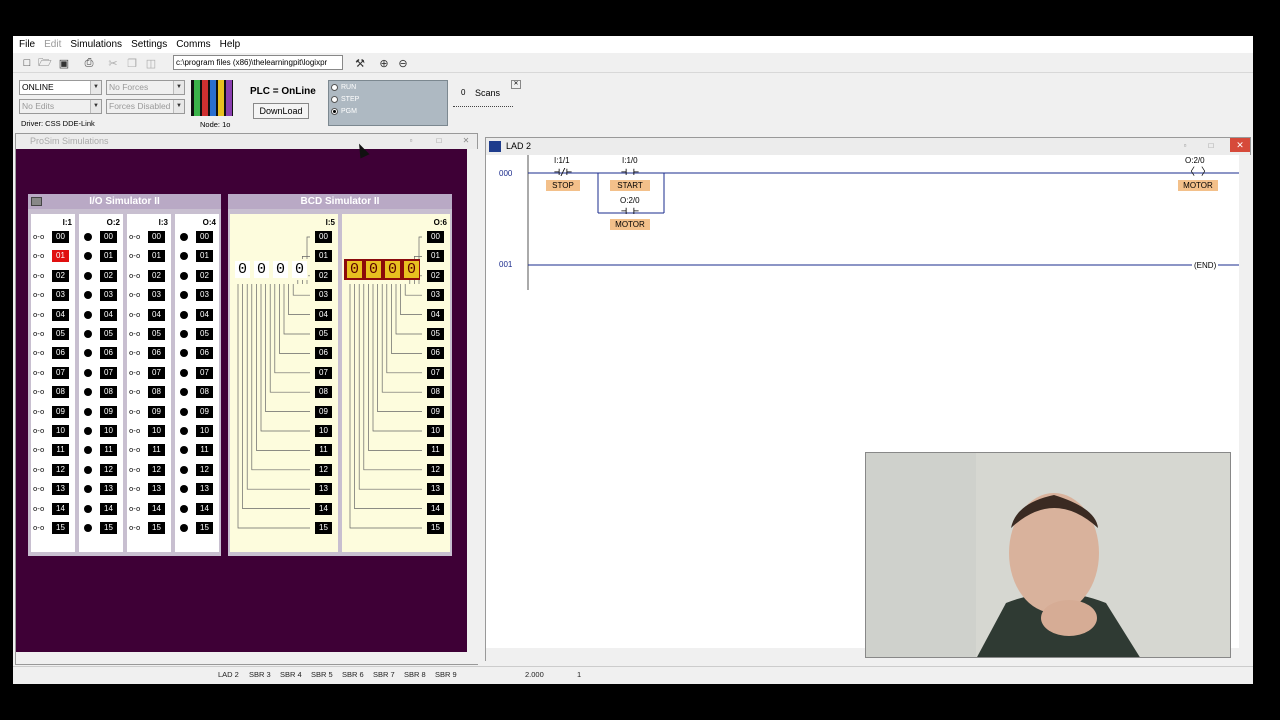 The width and height of the screenshot is (1280, 720). What do you see at coordinates (89, 63) in the screenshot?
I see `print-icon: ⎙` at bounding box center [89, 63].